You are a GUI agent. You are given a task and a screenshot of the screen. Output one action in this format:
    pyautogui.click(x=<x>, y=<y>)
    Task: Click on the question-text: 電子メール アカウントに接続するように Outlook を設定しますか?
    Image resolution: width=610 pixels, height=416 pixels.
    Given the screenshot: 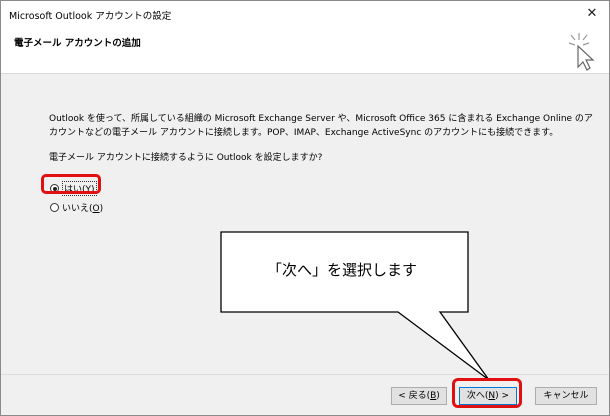 What is the action you would take?
    pyautogui.click(x=186, y=158)
    